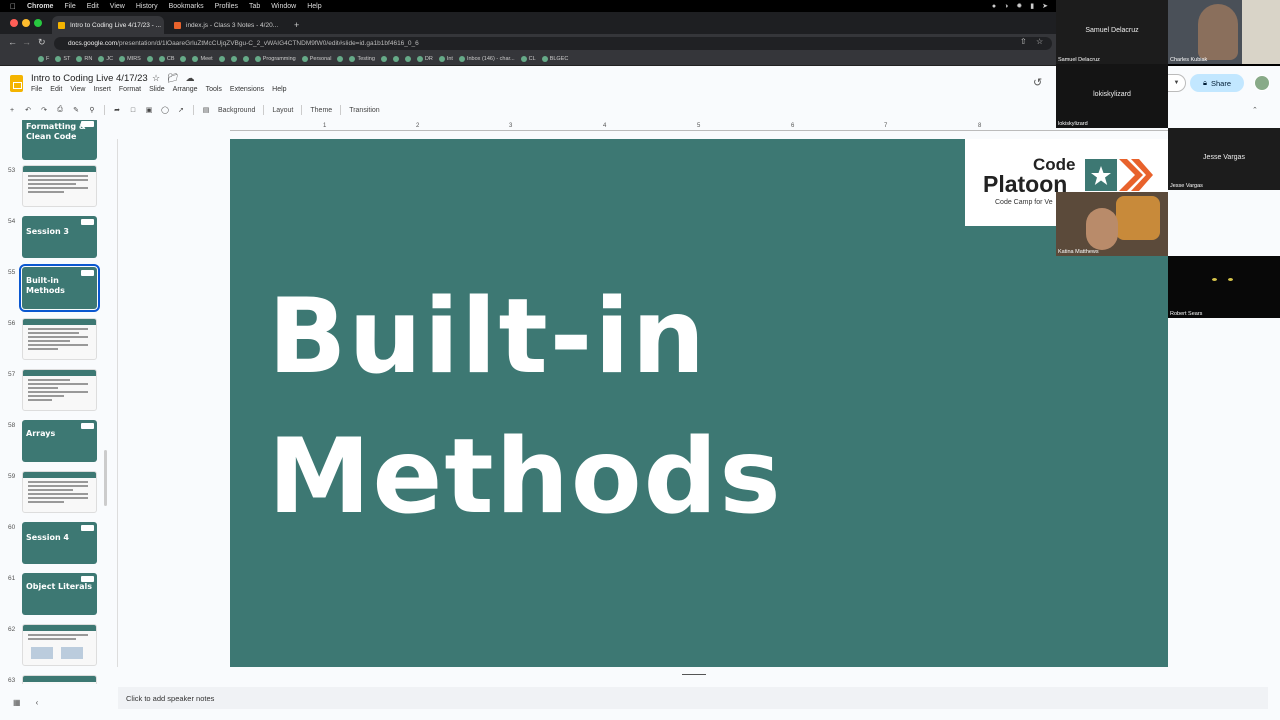 This screenshot has width=1280, height=720. I want to click on slide-thumbnail: Object Literals, so click(59, 594).